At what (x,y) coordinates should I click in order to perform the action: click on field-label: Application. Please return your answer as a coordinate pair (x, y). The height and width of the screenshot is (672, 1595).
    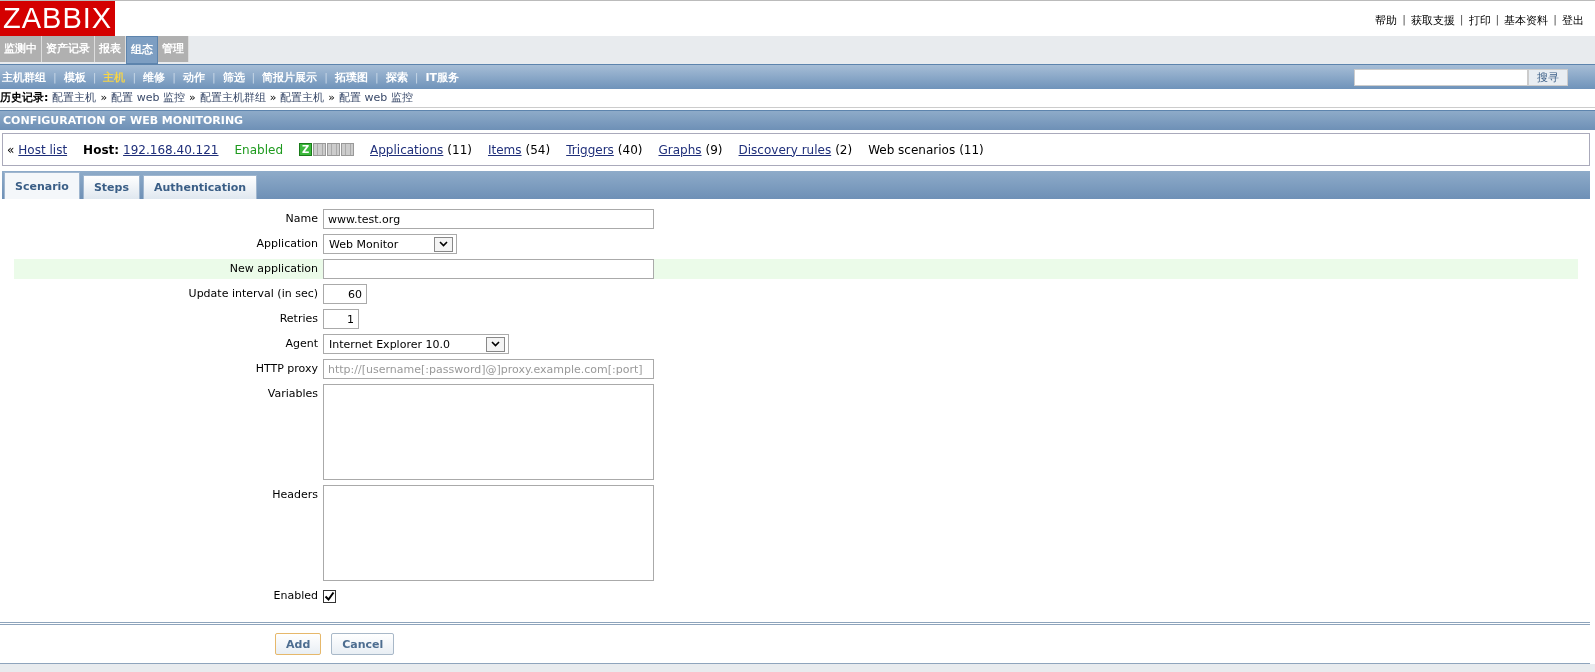
    Looking at the image, I should click on (286, 244).